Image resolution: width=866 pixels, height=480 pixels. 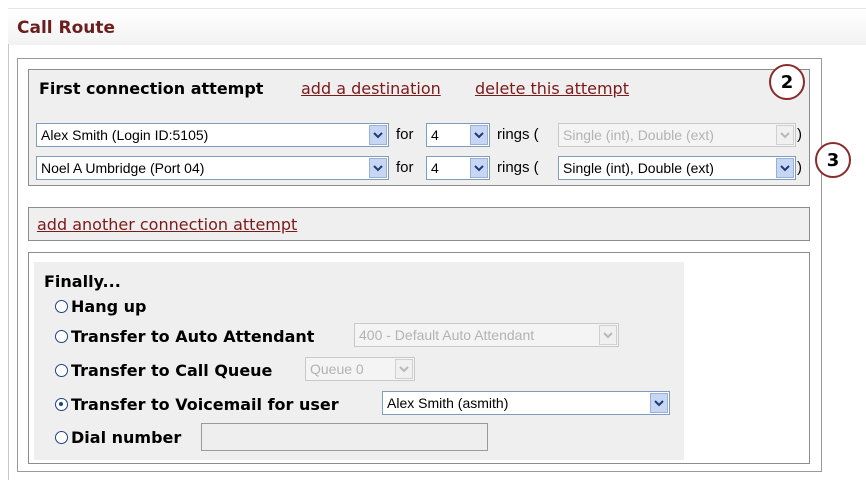 I want to click on left-divider, so click(x=8, y=262).